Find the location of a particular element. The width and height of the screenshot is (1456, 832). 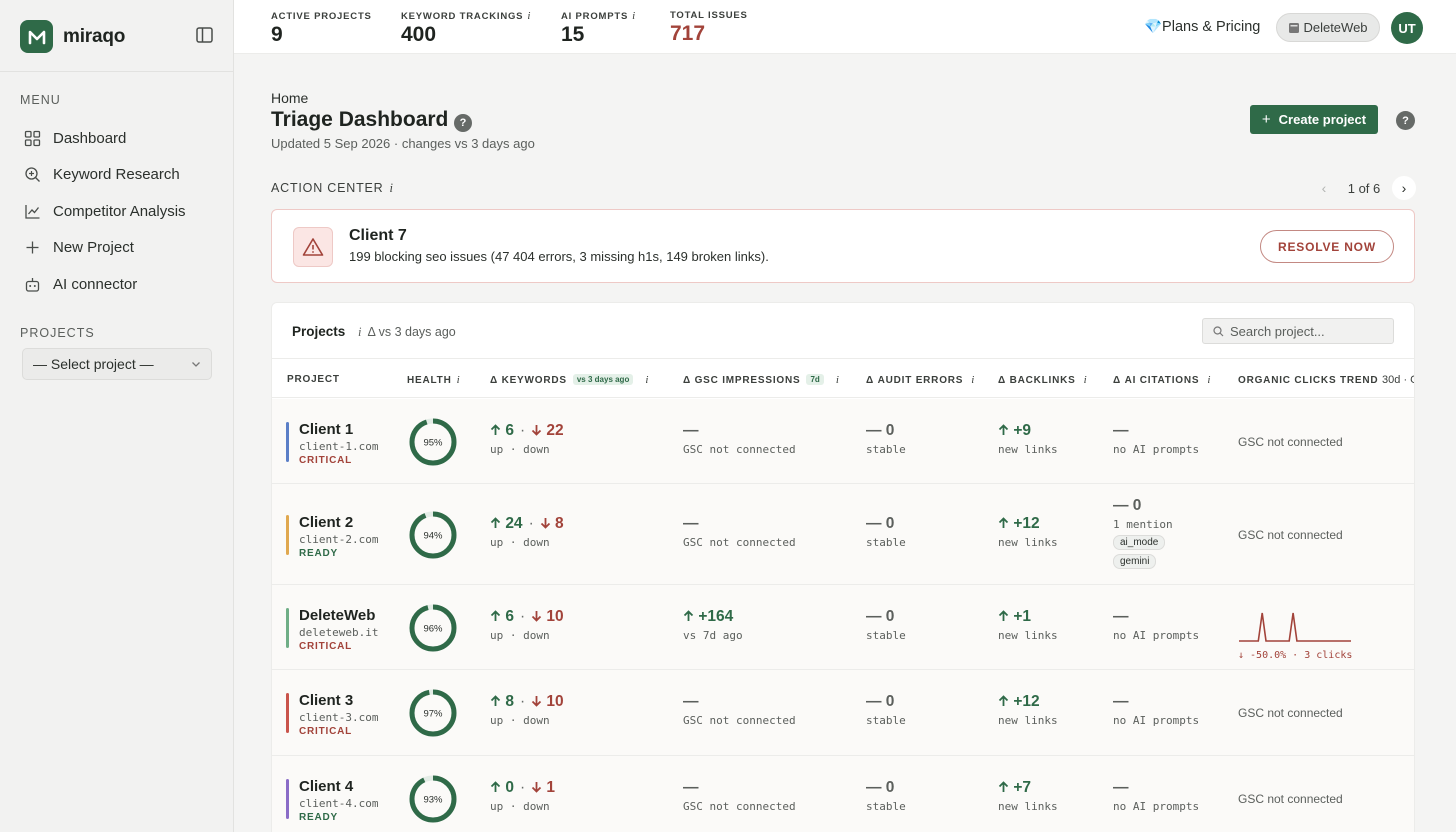

plus-icon: + is located at coordinates (1266, 119).